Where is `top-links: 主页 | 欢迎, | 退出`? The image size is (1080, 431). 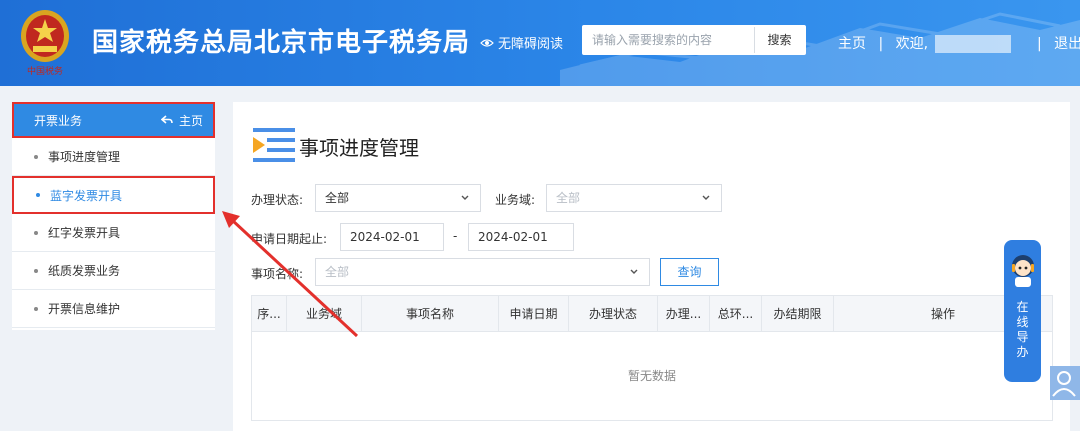
top-links: 主页 | 欢迎, | 退出 is located at coordinates (959, 43).